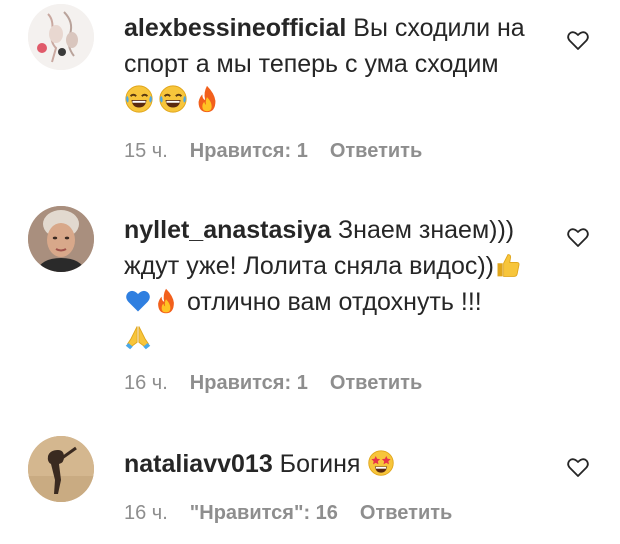  What do you see at coordinates (334, 302) in the screenshot?
I see `comment-text-line-3: отлично вам отдохнуть !!!` at bounding box center [334, 302].